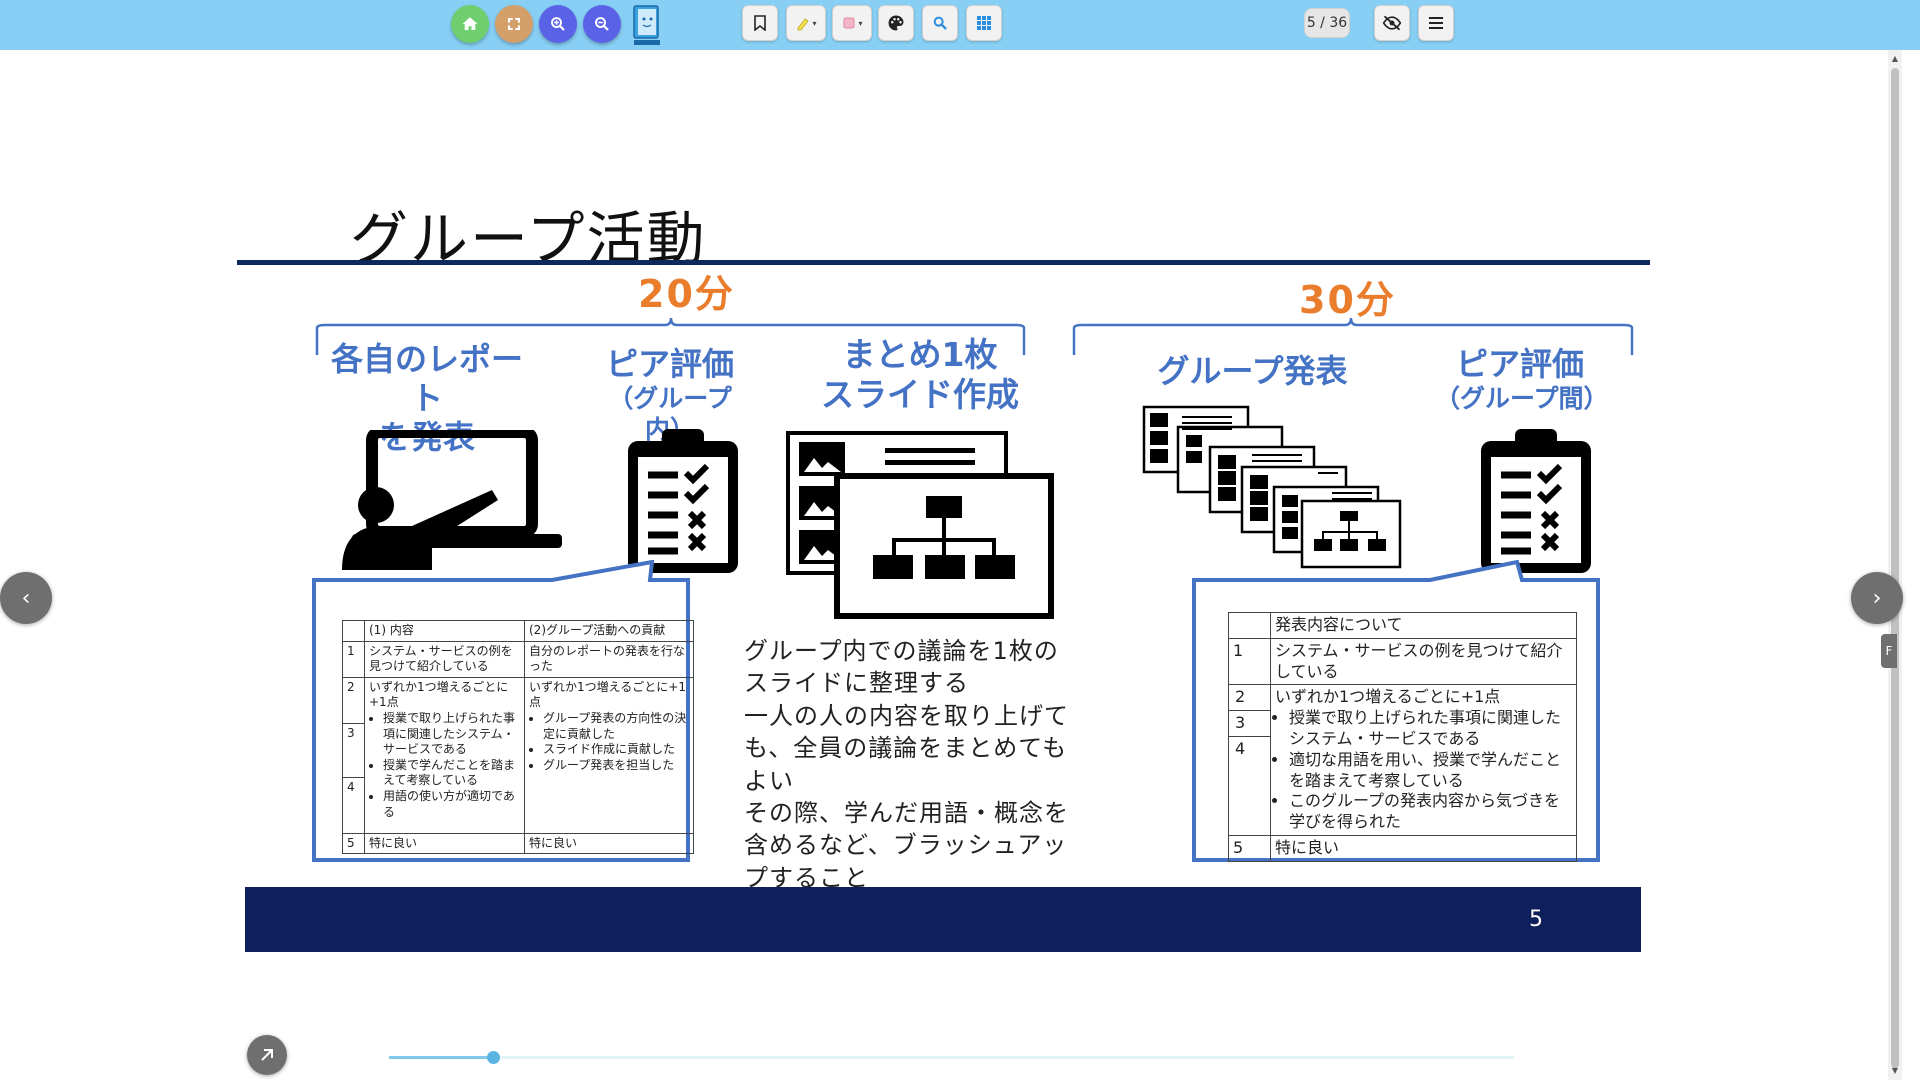 The height and width of the screenshot is (1080, 1920). Describe the element at coordinates (1519, 364) in the screenshot. I see `step-peer-review2-label: ピア評価` at that location.